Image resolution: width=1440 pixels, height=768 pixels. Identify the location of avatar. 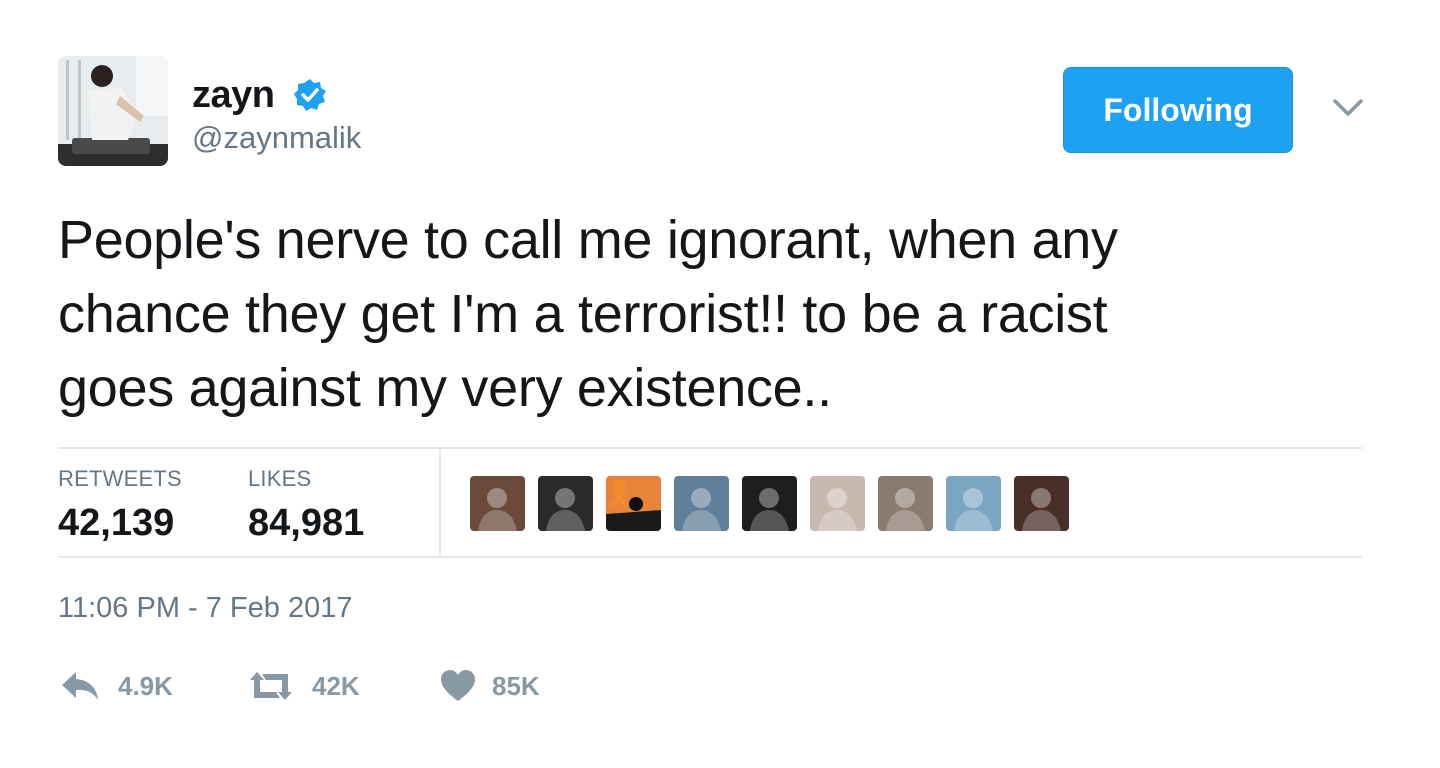
(113, 111).